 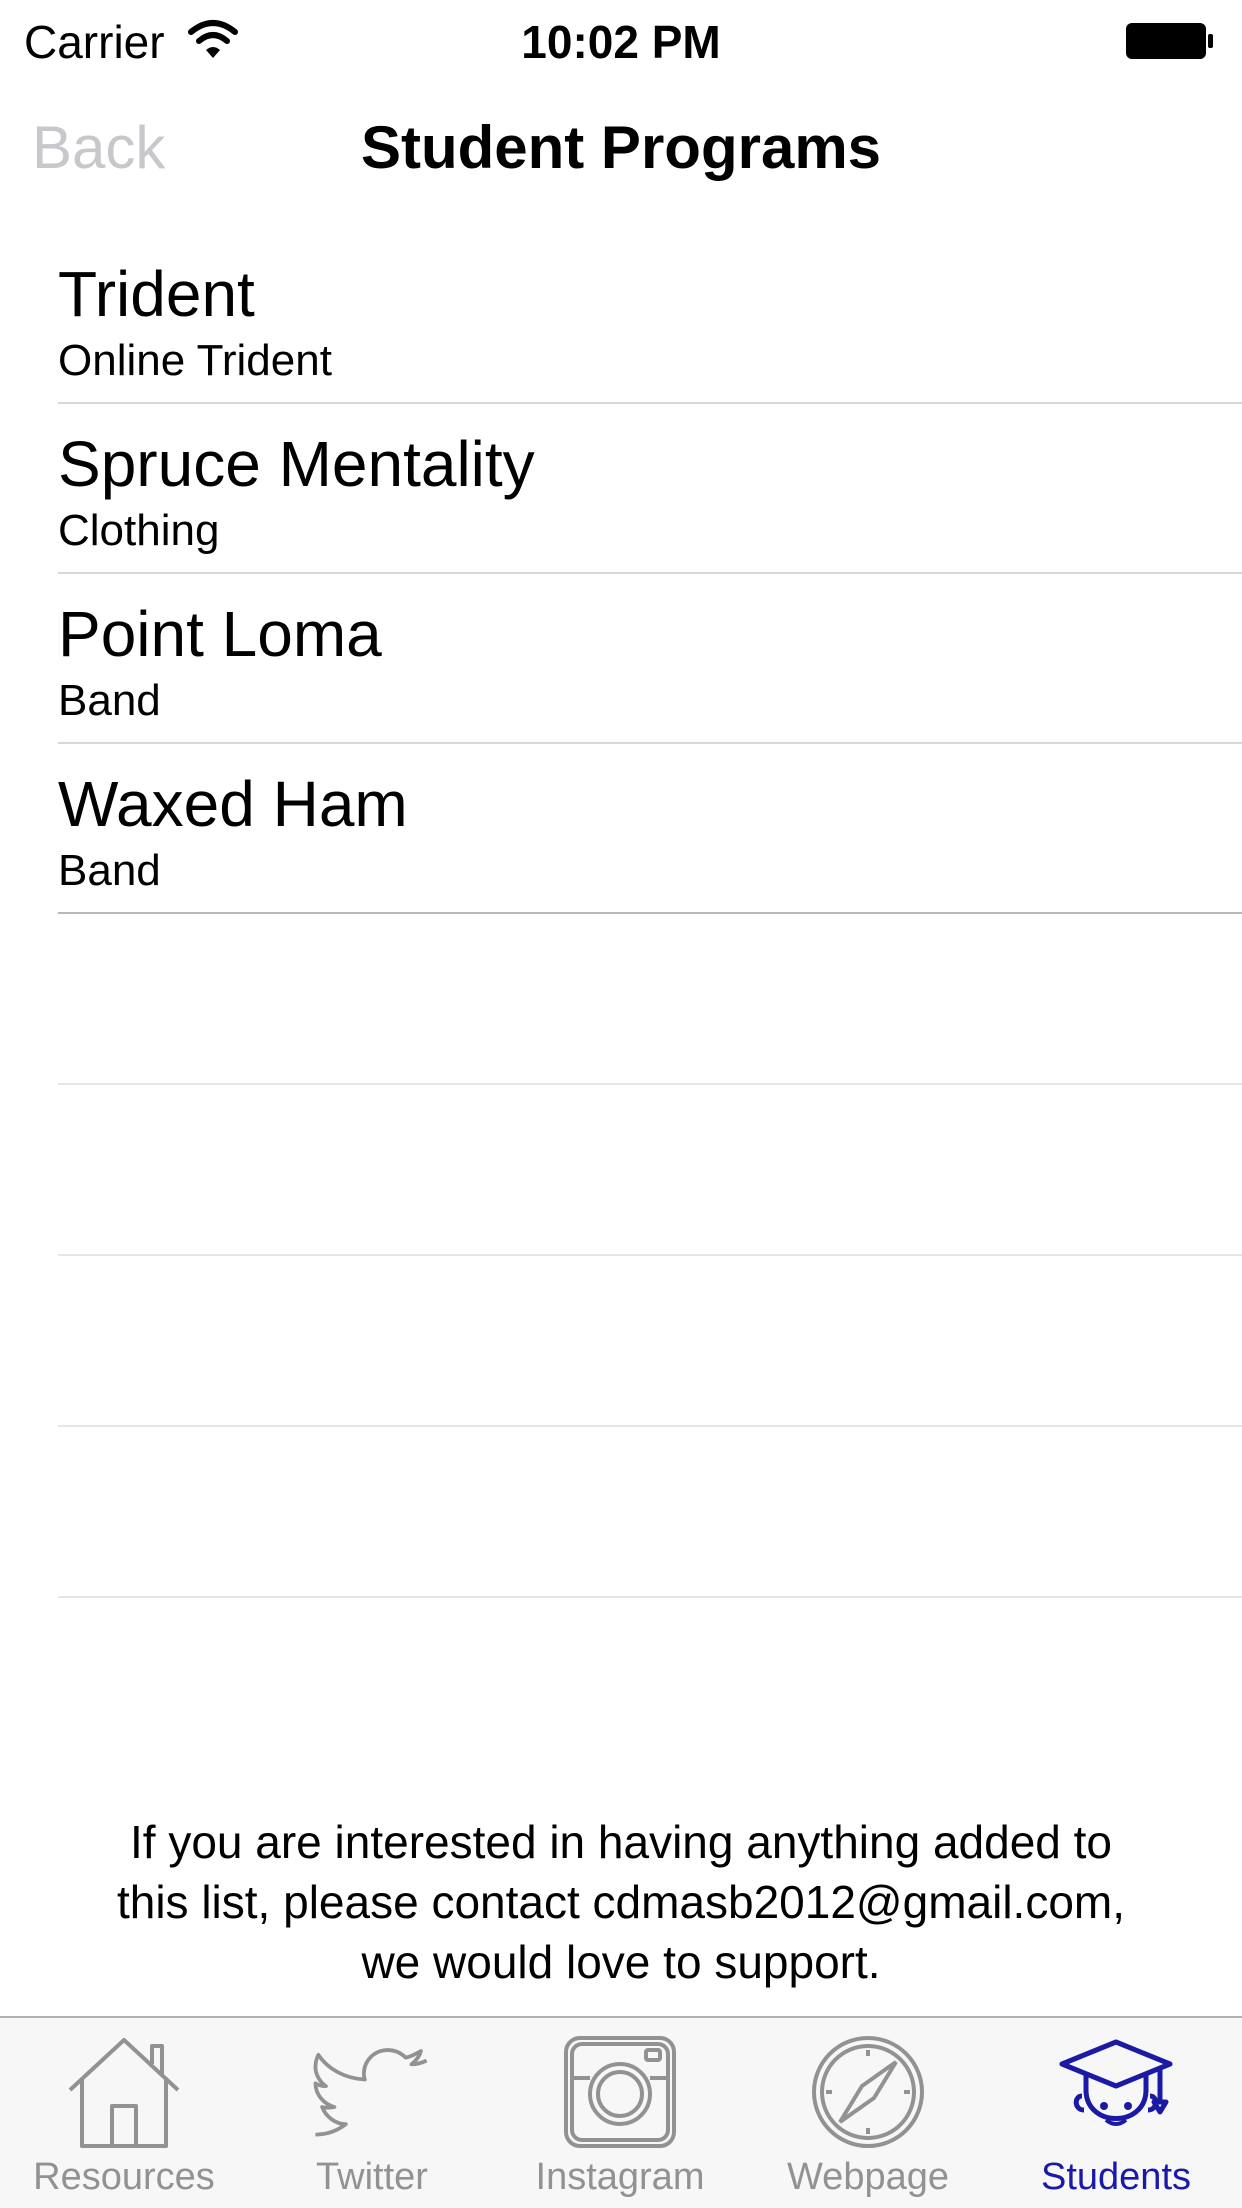 I want to click on tab-label: Students, so click(x=1116, y=2177).